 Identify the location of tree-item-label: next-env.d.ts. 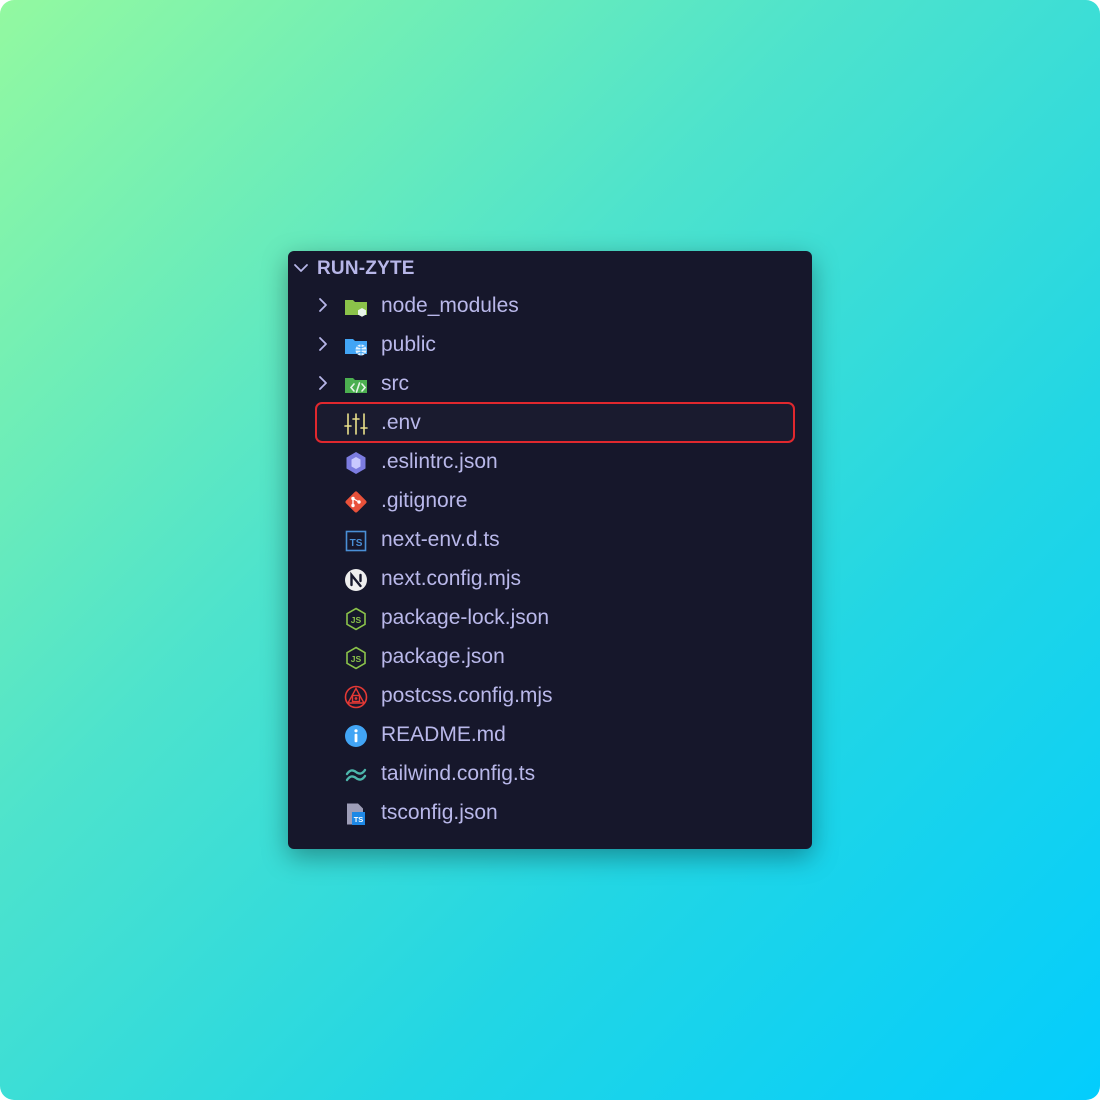
(440, 539).